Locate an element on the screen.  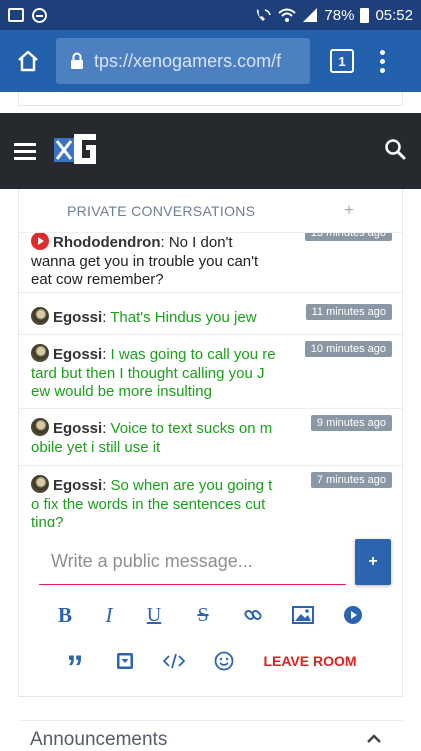
italic-button: I is located at coordinates (109, 615).